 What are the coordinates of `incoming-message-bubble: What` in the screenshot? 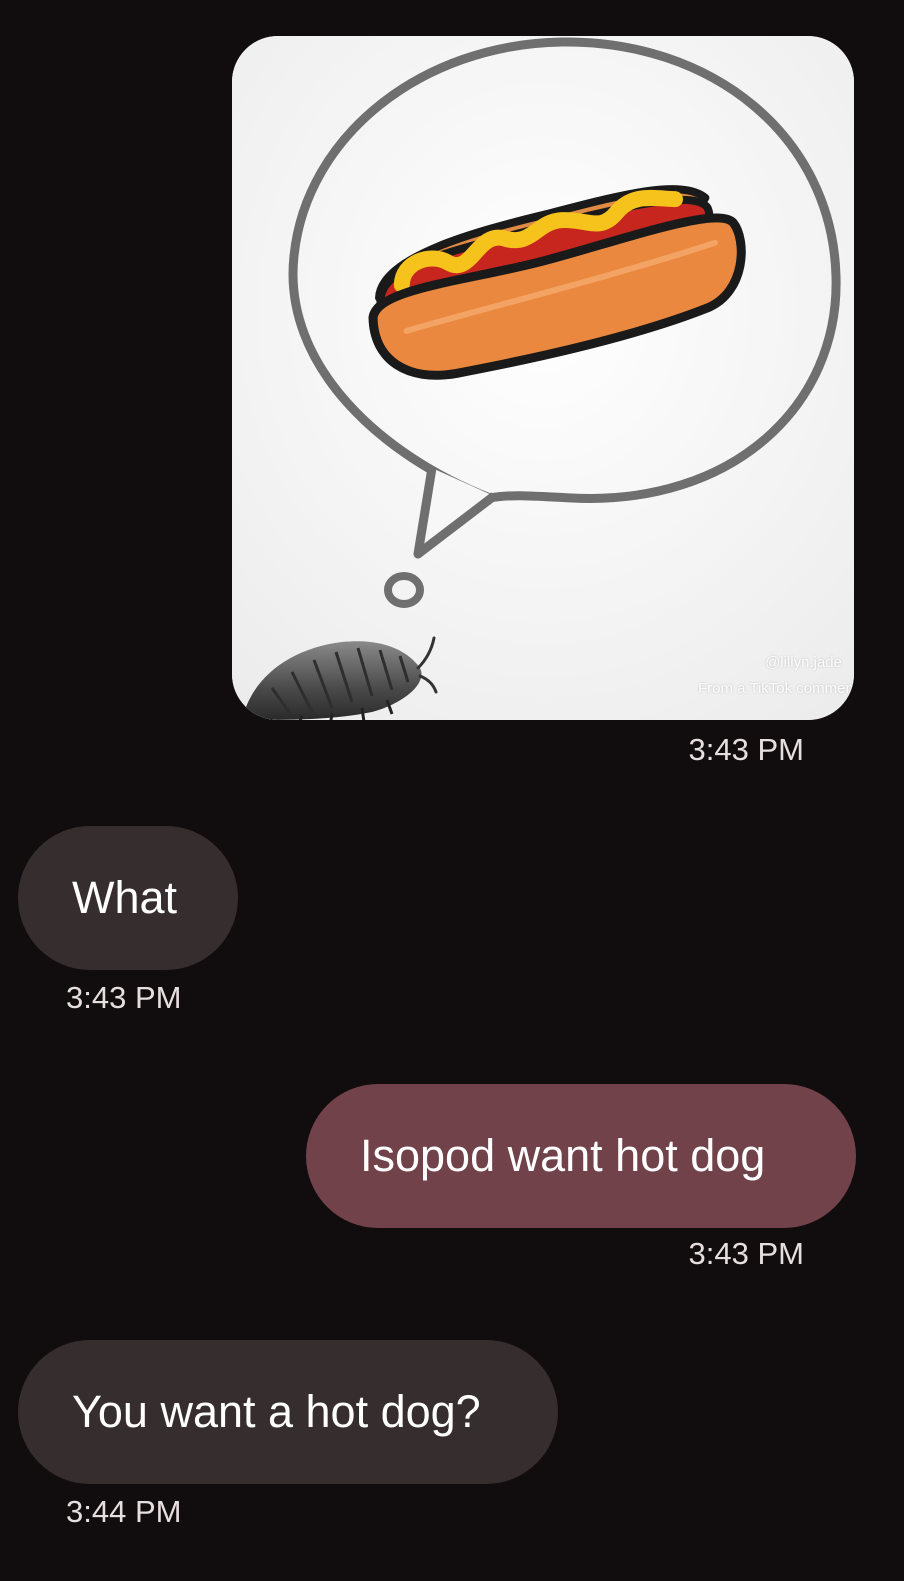 It's located at (128, 898).